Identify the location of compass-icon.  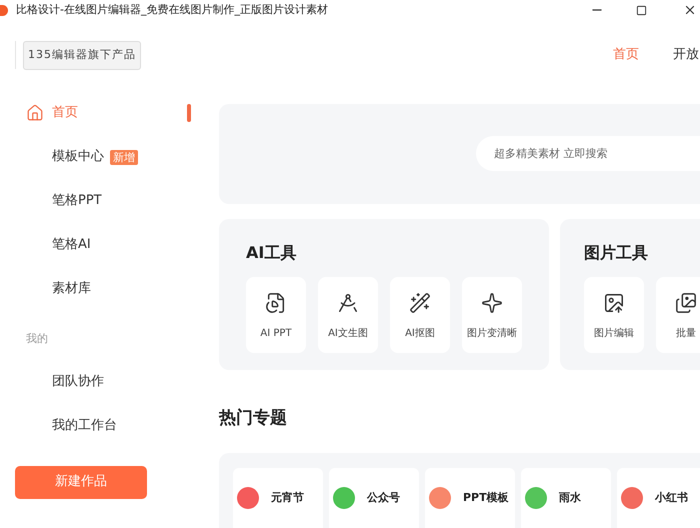
(348, 303).